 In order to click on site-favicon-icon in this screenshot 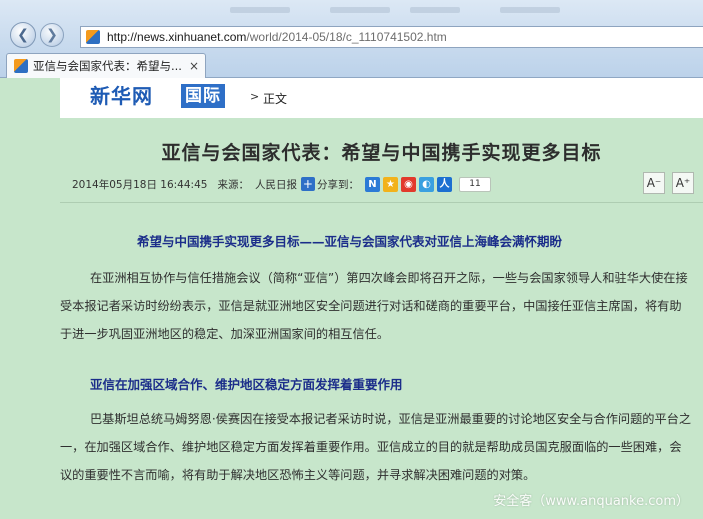, I will do `click(93, 37)`.